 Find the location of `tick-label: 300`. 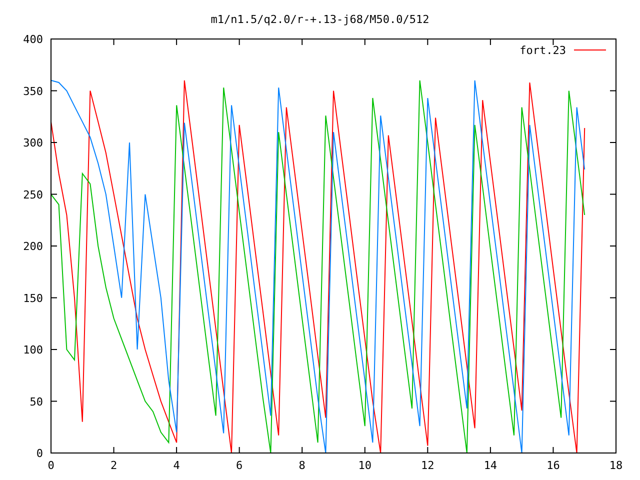

tick-label: 300 is located at coordinates (33, 143).